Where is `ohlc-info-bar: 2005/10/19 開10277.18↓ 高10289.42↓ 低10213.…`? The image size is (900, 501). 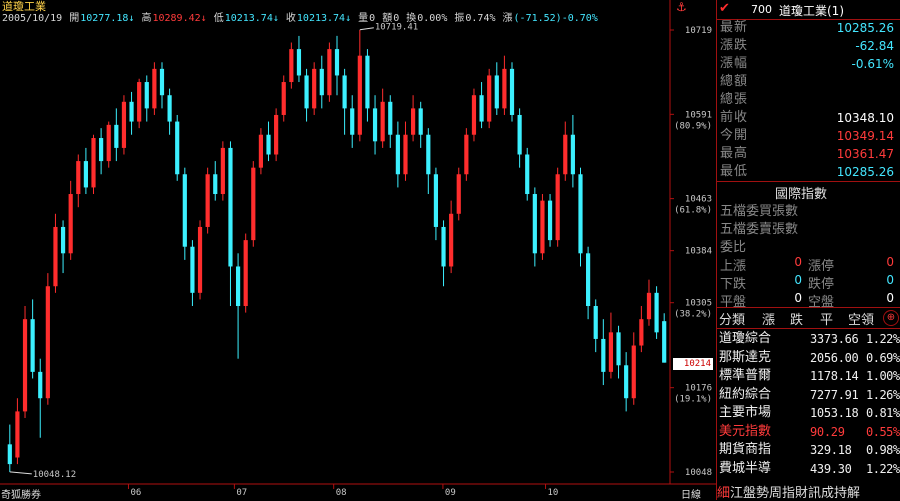 ohlc-info-bar: 2005/10/19 開10277.18↓ 高10289.42↓ 低10213.… is located at coordinates (300, 19).